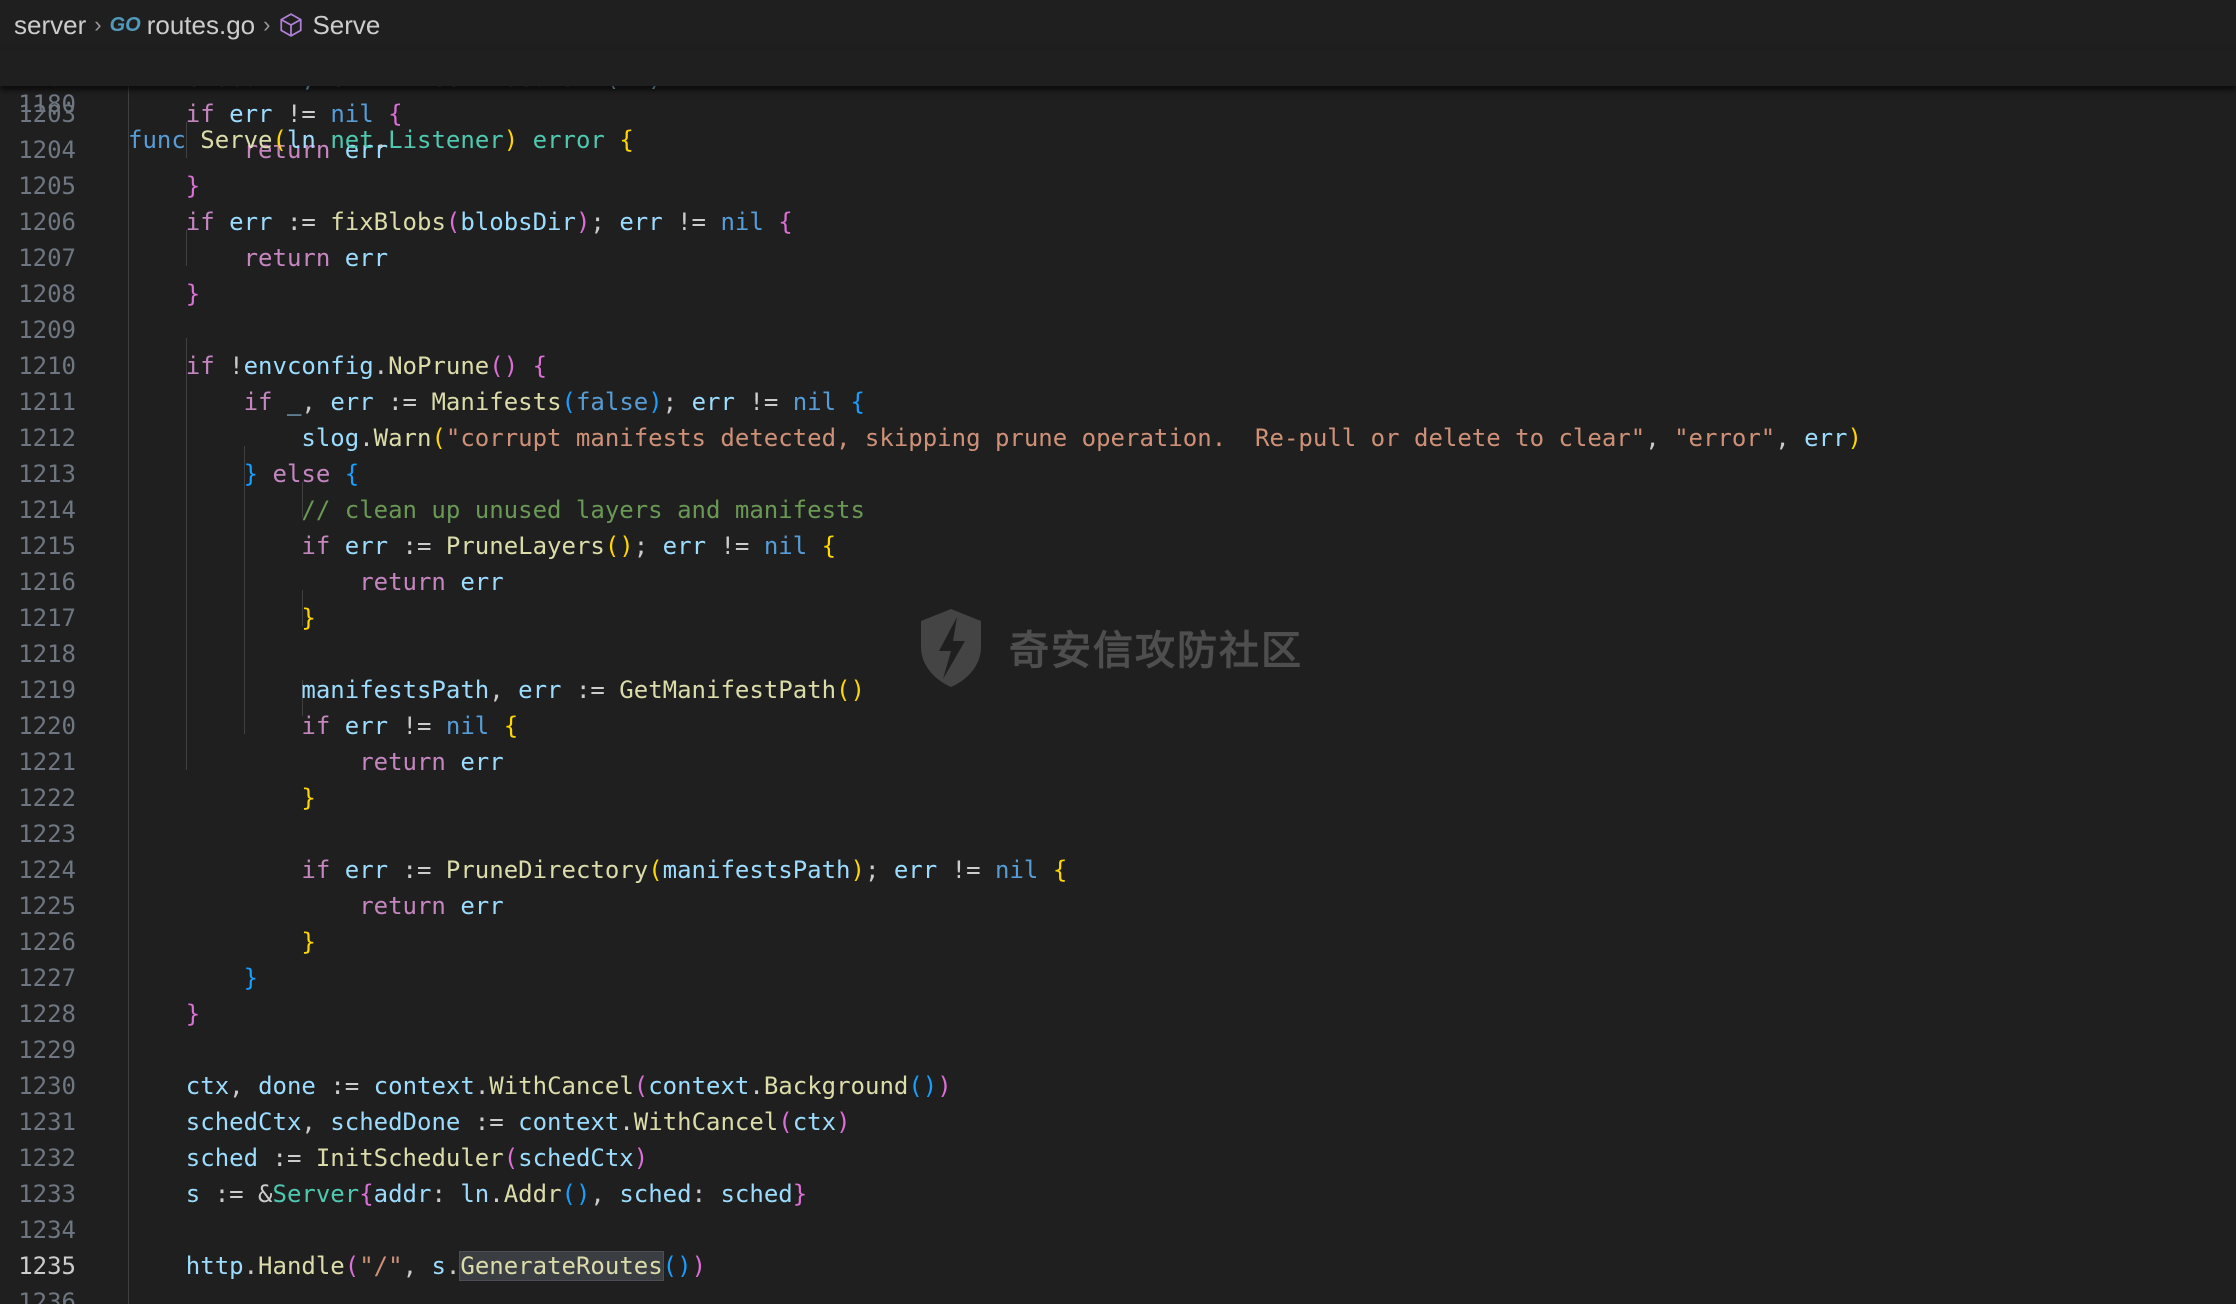  What do you see at coordinates (850, 690) in the screenshot?
I see `code-token: ()` at bounding box center [850, 690].